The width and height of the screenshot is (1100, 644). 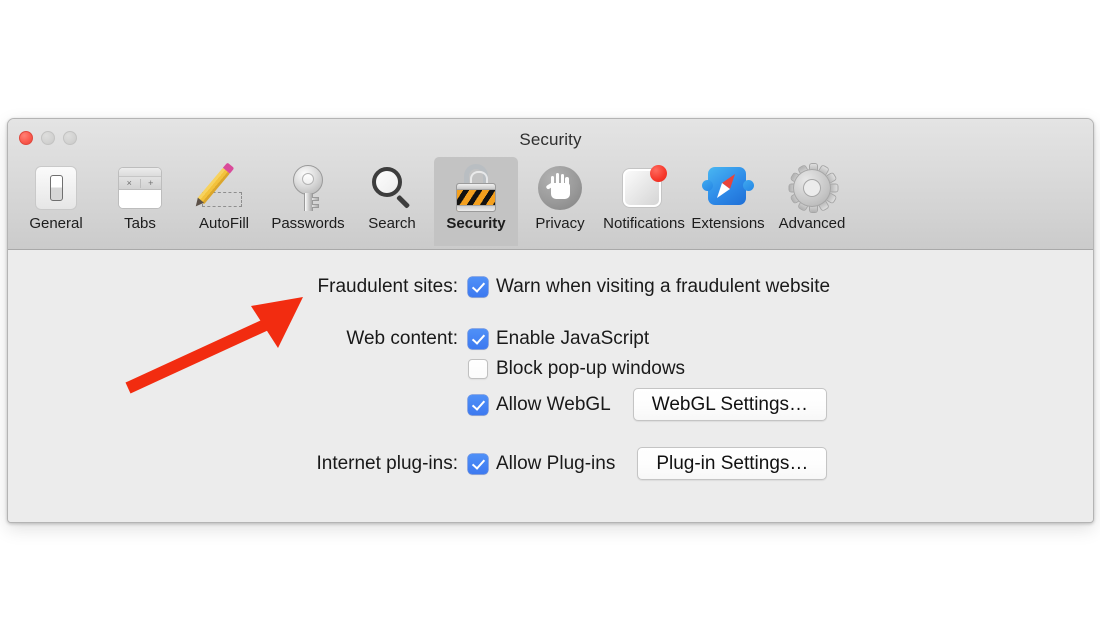 I want to click on toolbar-tab-notifications: Notifications, so click(x=644, y=201).